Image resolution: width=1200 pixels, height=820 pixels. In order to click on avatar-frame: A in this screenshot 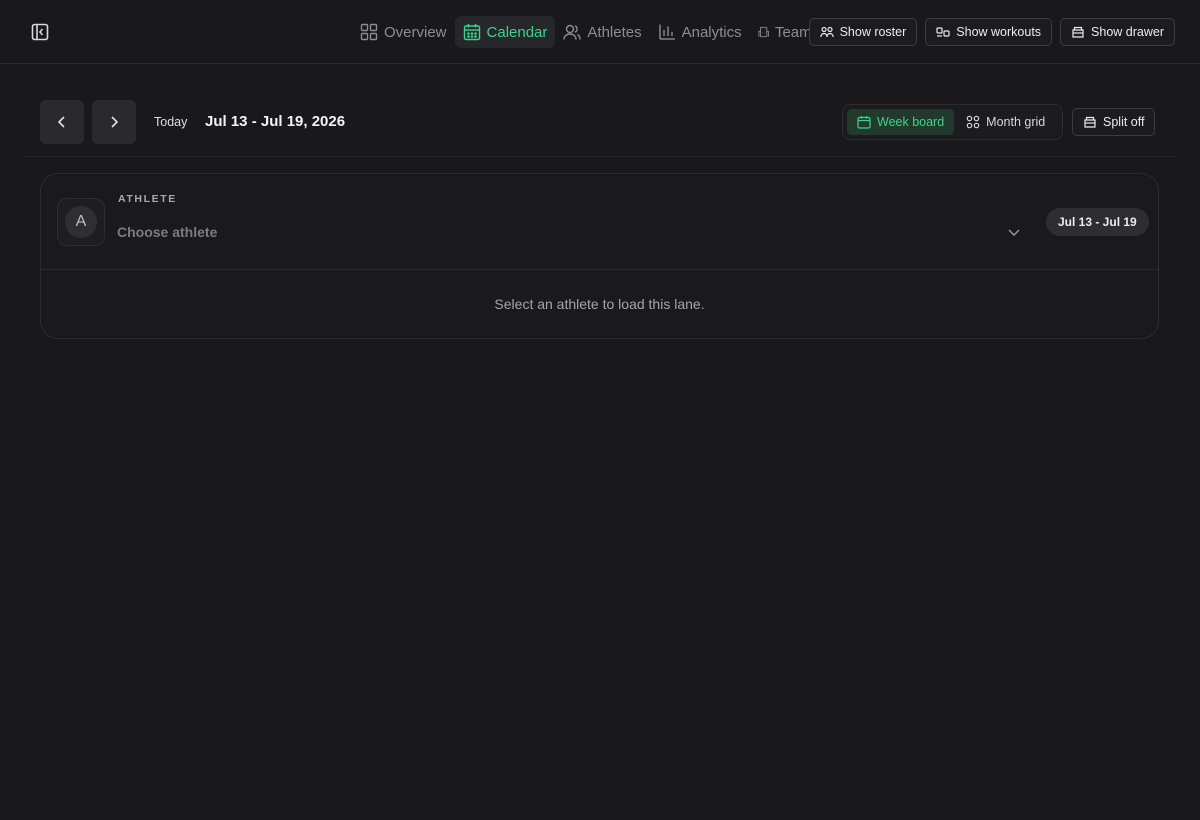, I will do `click(81, 222)`.